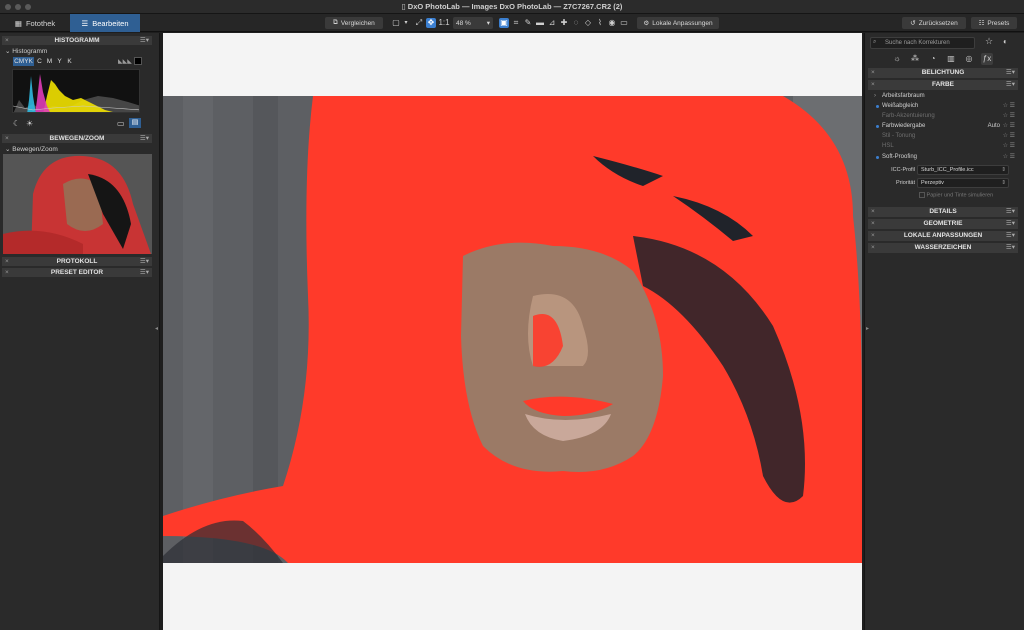 The image size is (1024, 630). I want to click on moon-icon: ☾, so click(16, 123).